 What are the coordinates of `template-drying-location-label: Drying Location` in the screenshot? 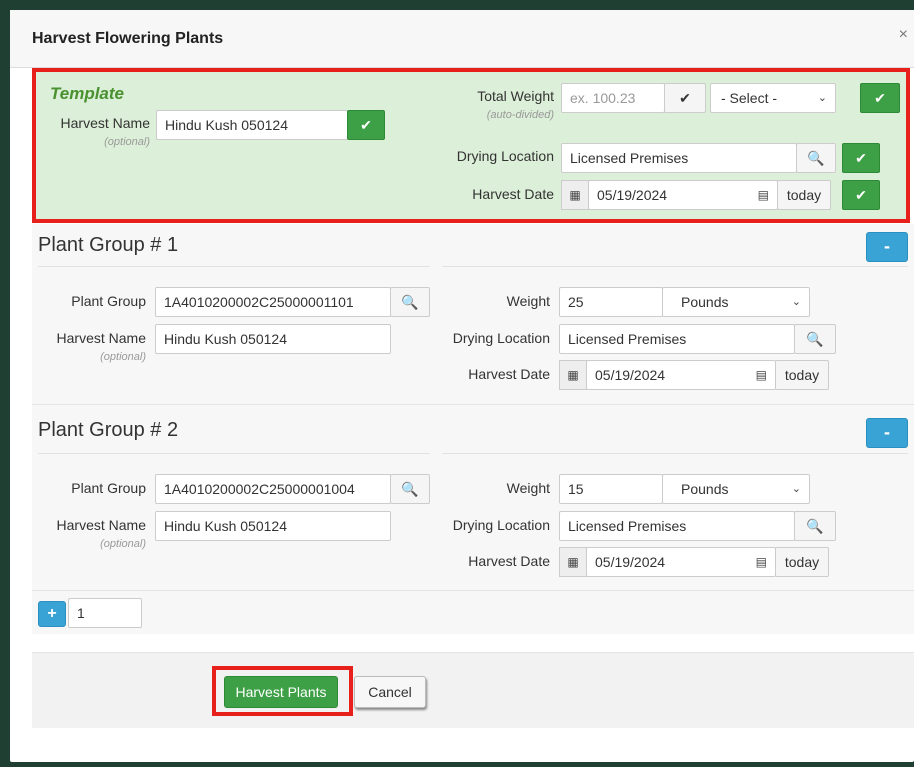 It's located at (505, 156).